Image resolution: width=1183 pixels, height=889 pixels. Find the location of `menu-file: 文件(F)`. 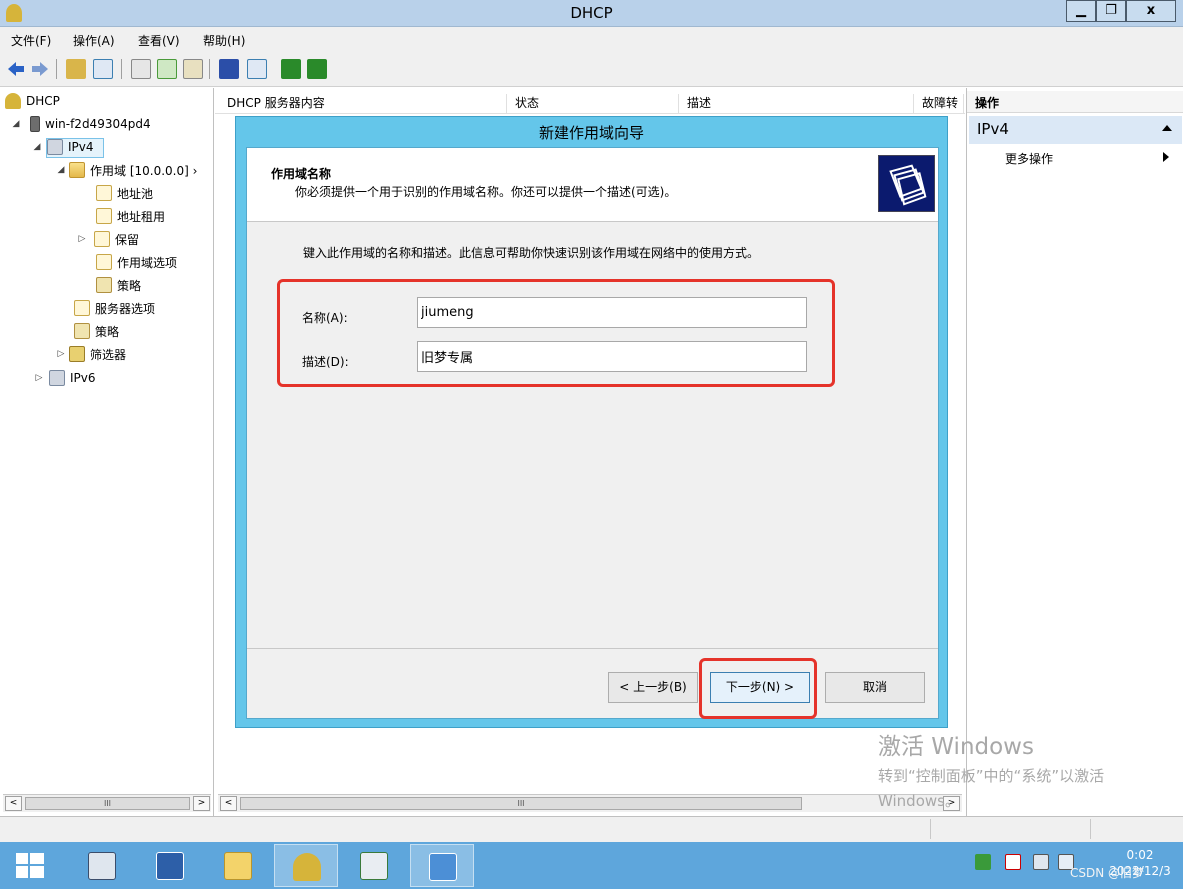

menu-file: 文件(F) is located at coordinates (31, 40).